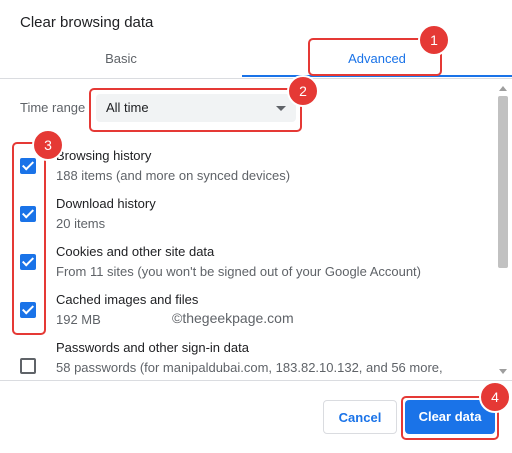 This screenshot has width=512, height=453. What do you see at coordinates (233, 318) in the screenshot?
I see `watermark: ©thegeekpage.com` at bounding box center [233, 318].